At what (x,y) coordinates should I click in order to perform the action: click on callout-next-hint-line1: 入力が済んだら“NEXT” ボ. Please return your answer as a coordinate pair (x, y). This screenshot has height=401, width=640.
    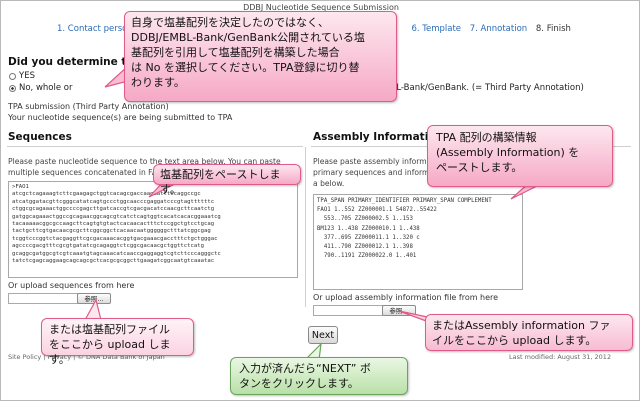
    Looking at the image, I should click on (305, 368).